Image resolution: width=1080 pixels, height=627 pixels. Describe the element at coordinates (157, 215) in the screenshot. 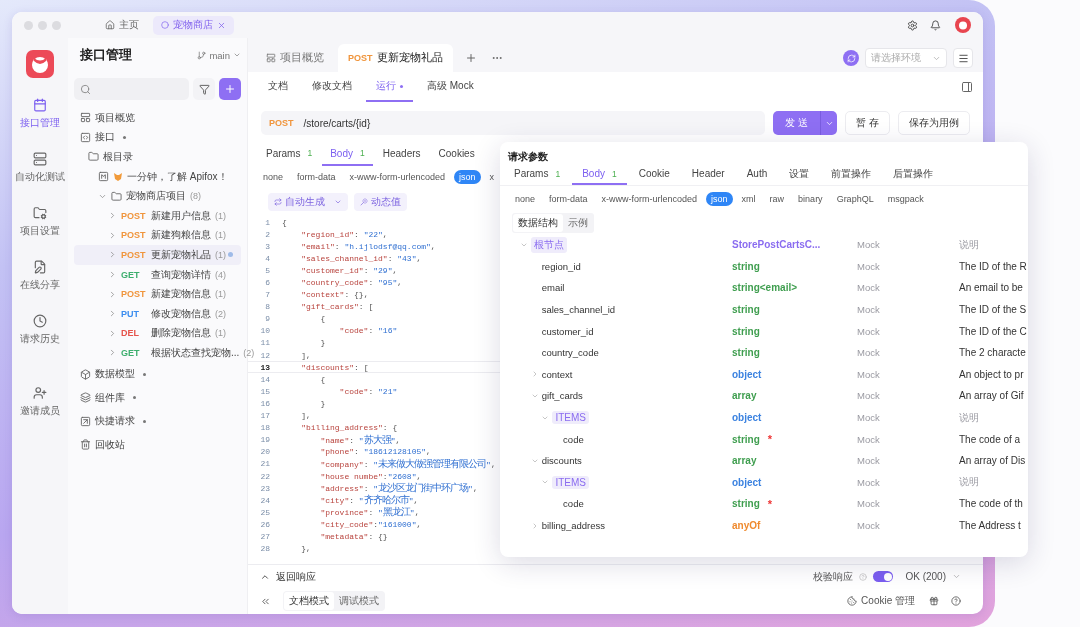

I see `tree-item: POST 新建用户信息 (1)` at that location.